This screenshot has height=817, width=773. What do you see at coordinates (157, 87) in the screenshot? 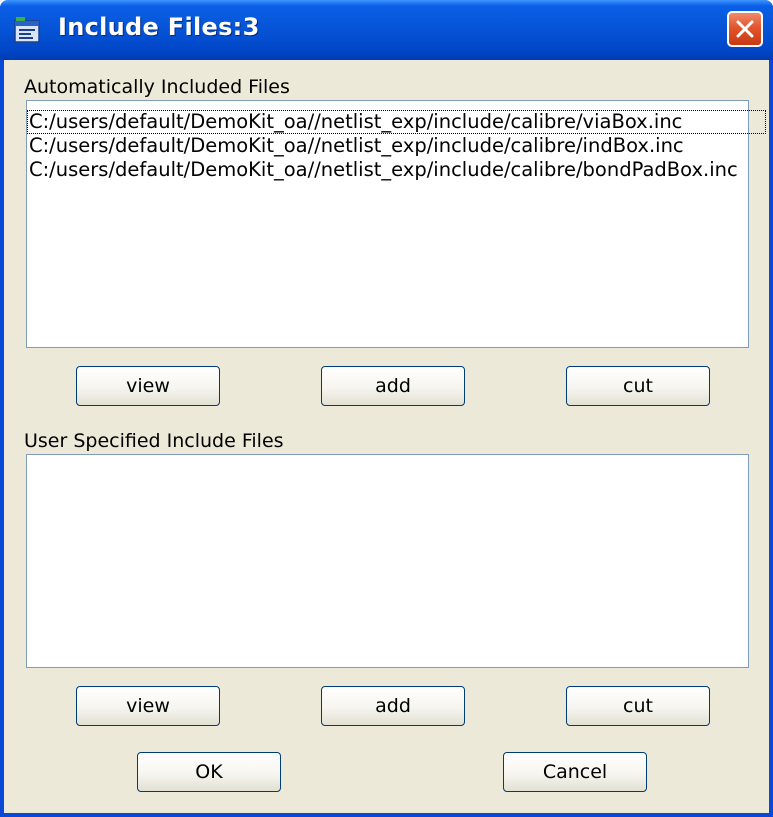
I see `auto-files-label: Automatically Included Files` at bounding box center [157, 87].